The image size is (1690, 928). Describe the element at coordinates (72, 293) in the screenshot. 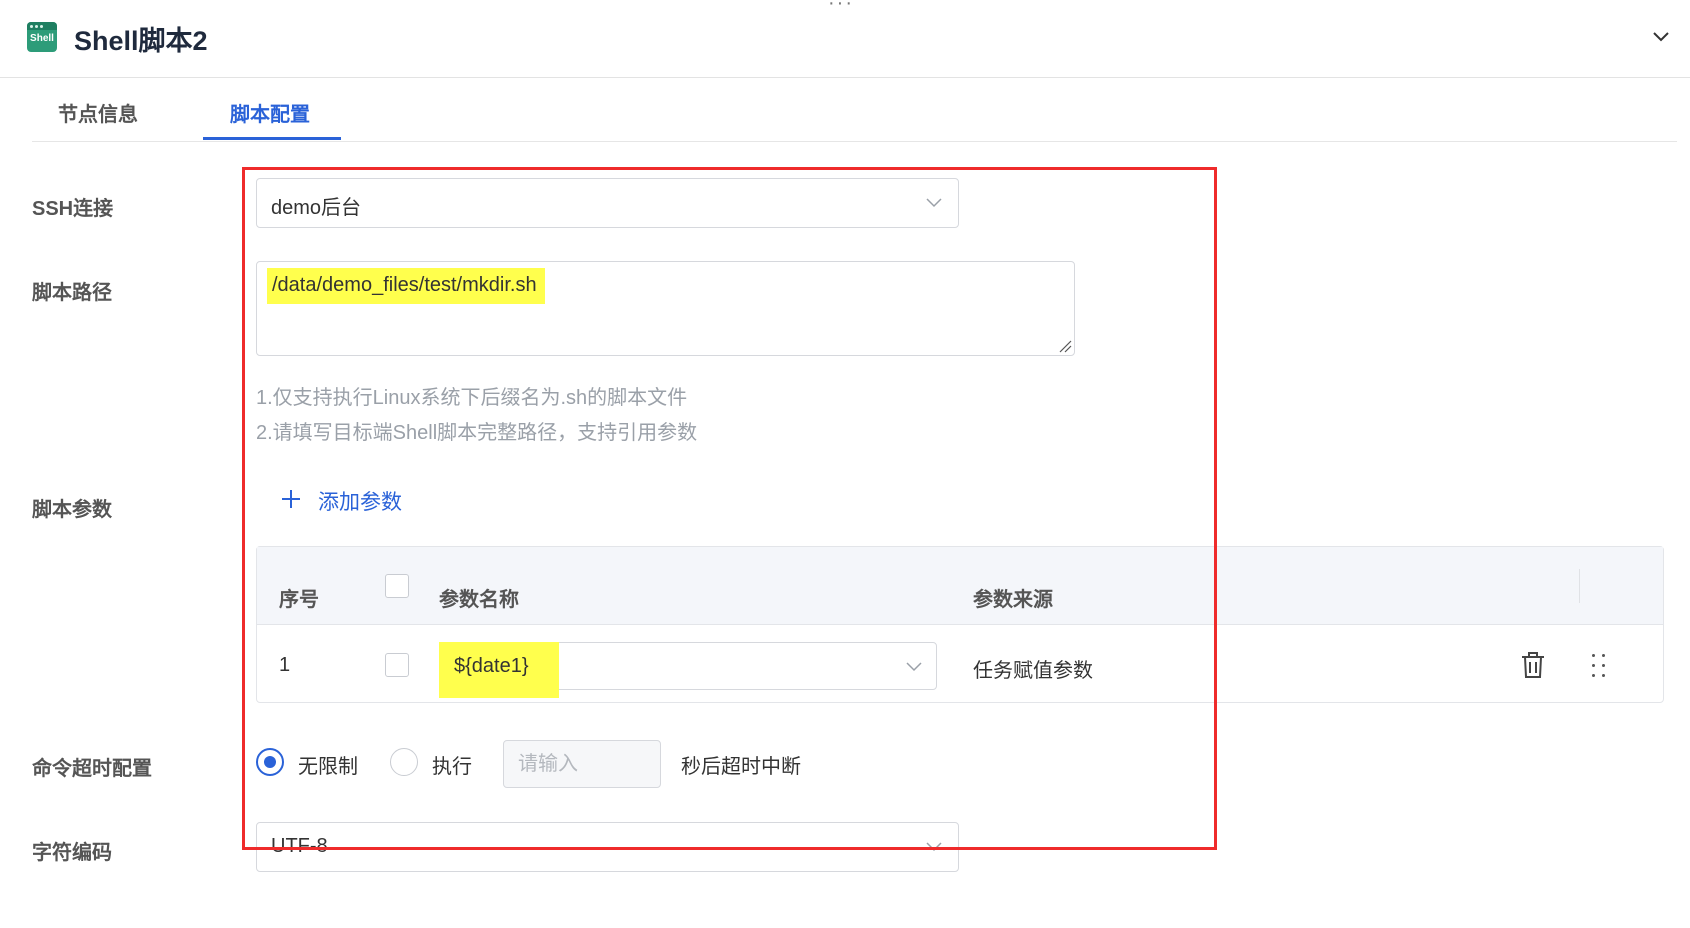

I see `script-path-label: 脚本路径` at that location.